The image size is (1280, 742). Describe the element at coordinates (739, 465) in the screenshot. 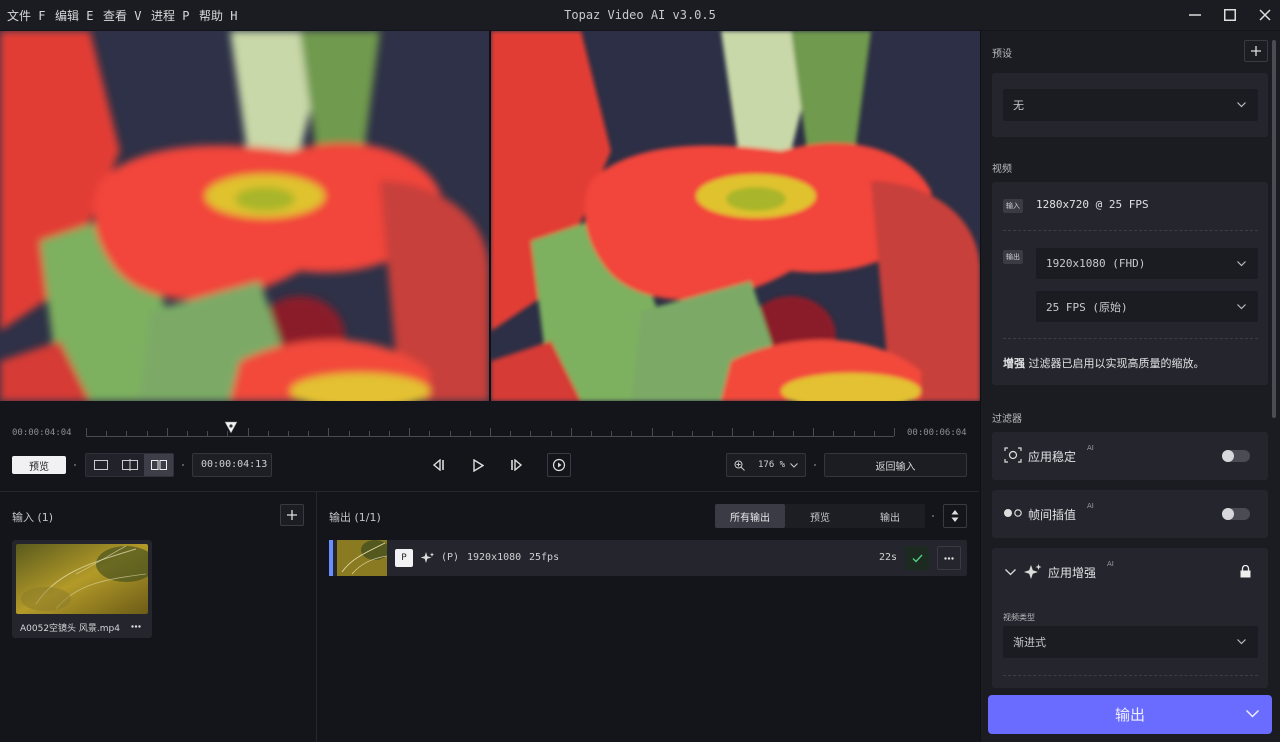

I see `zoom-icon` at that location.